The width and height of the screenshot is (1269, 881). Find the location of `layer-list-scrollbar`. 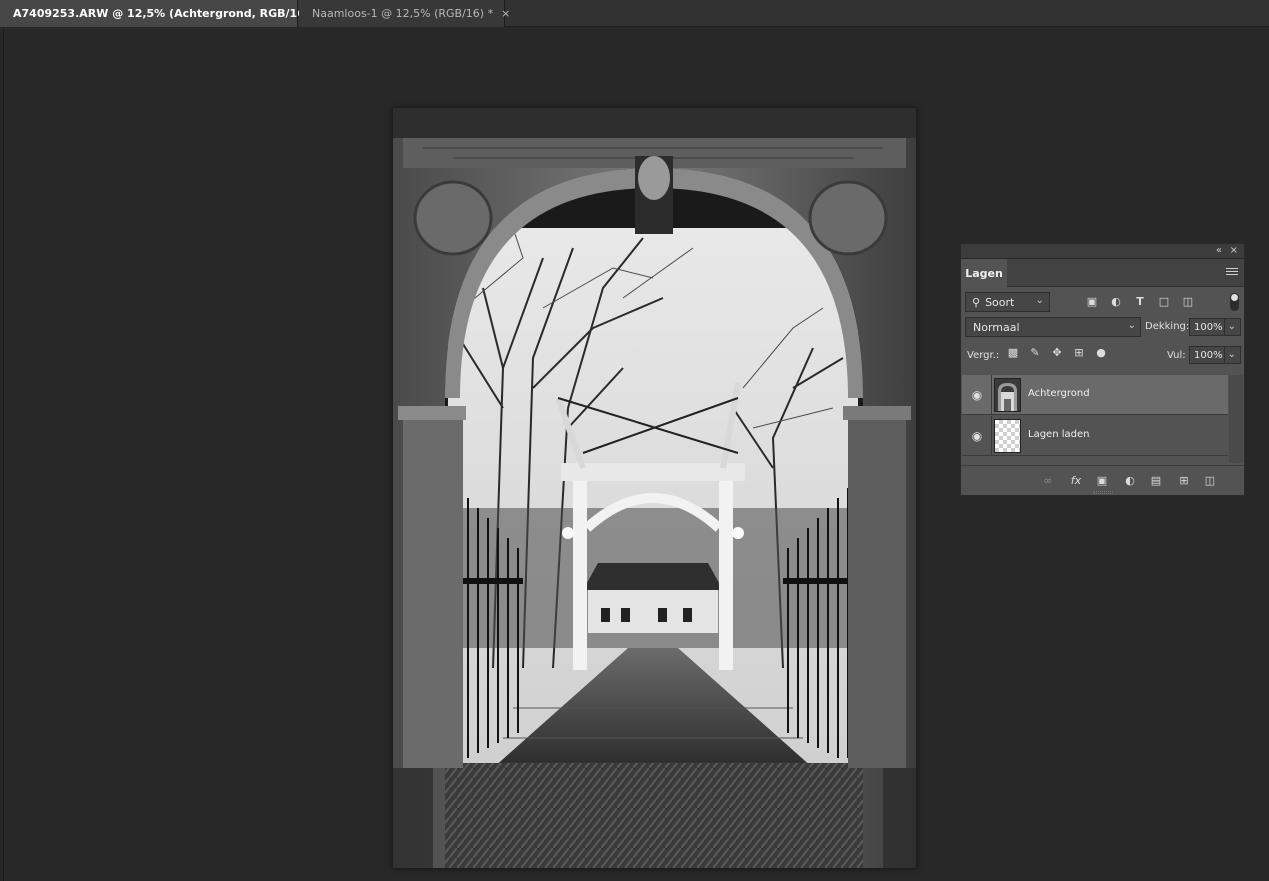

layer-list-scrollbar is located at coordinates (1236, 419).